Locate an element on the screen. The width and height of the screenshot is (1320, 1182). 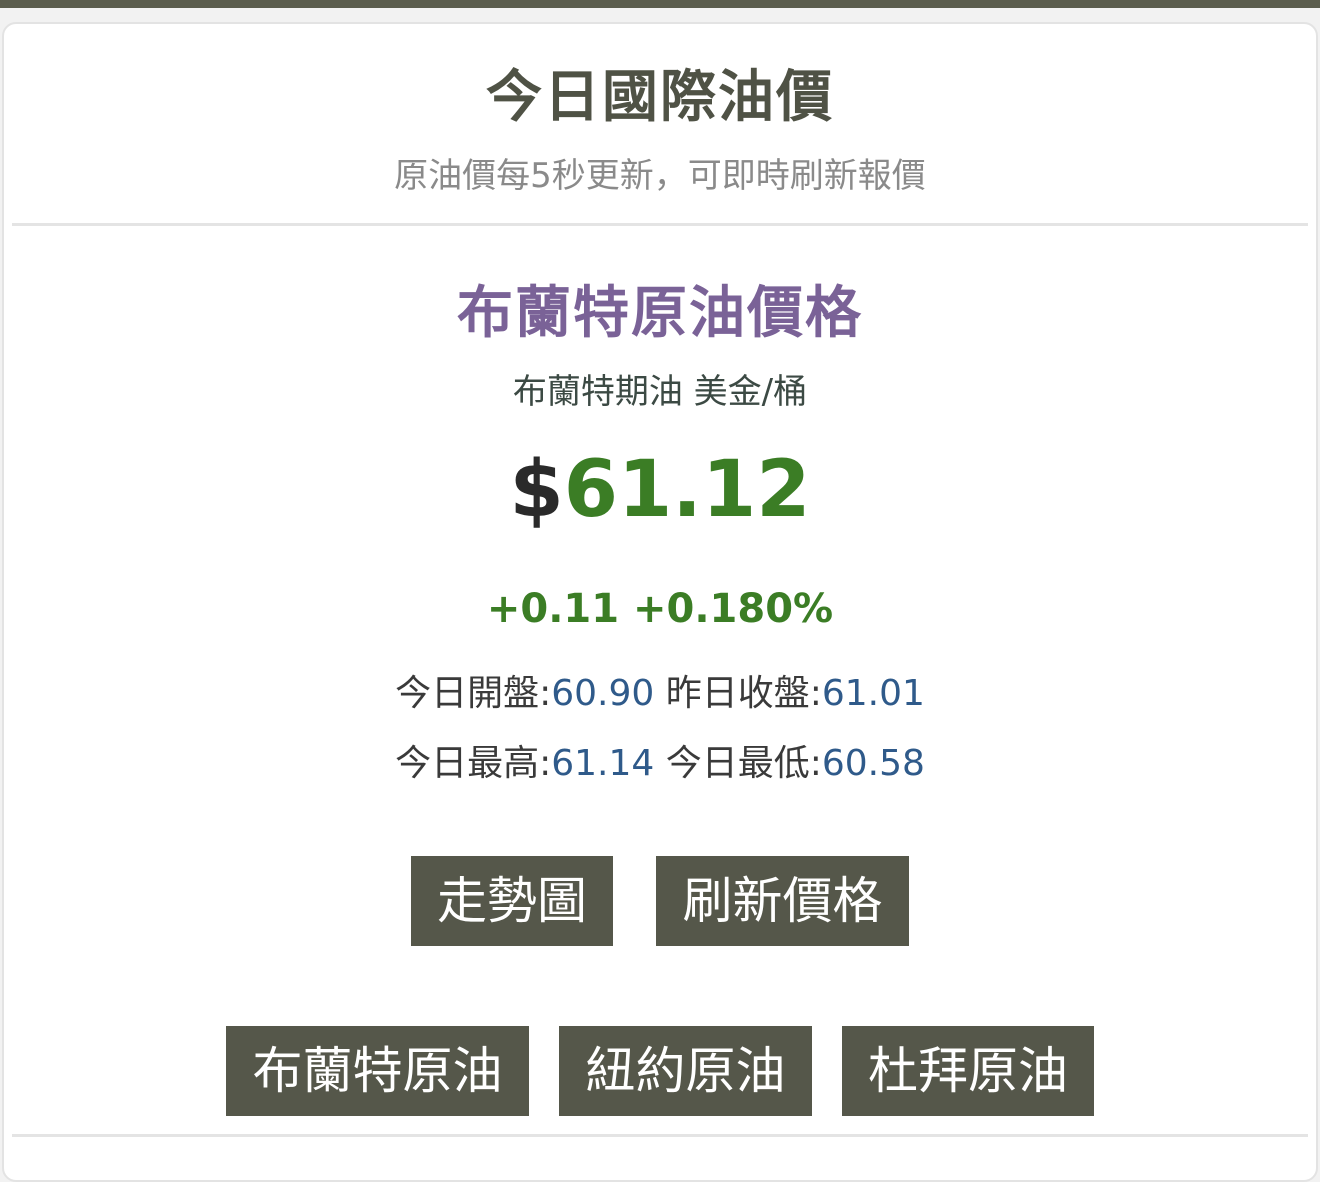
open-value: 60.90 is located at coordinates (603, 693).